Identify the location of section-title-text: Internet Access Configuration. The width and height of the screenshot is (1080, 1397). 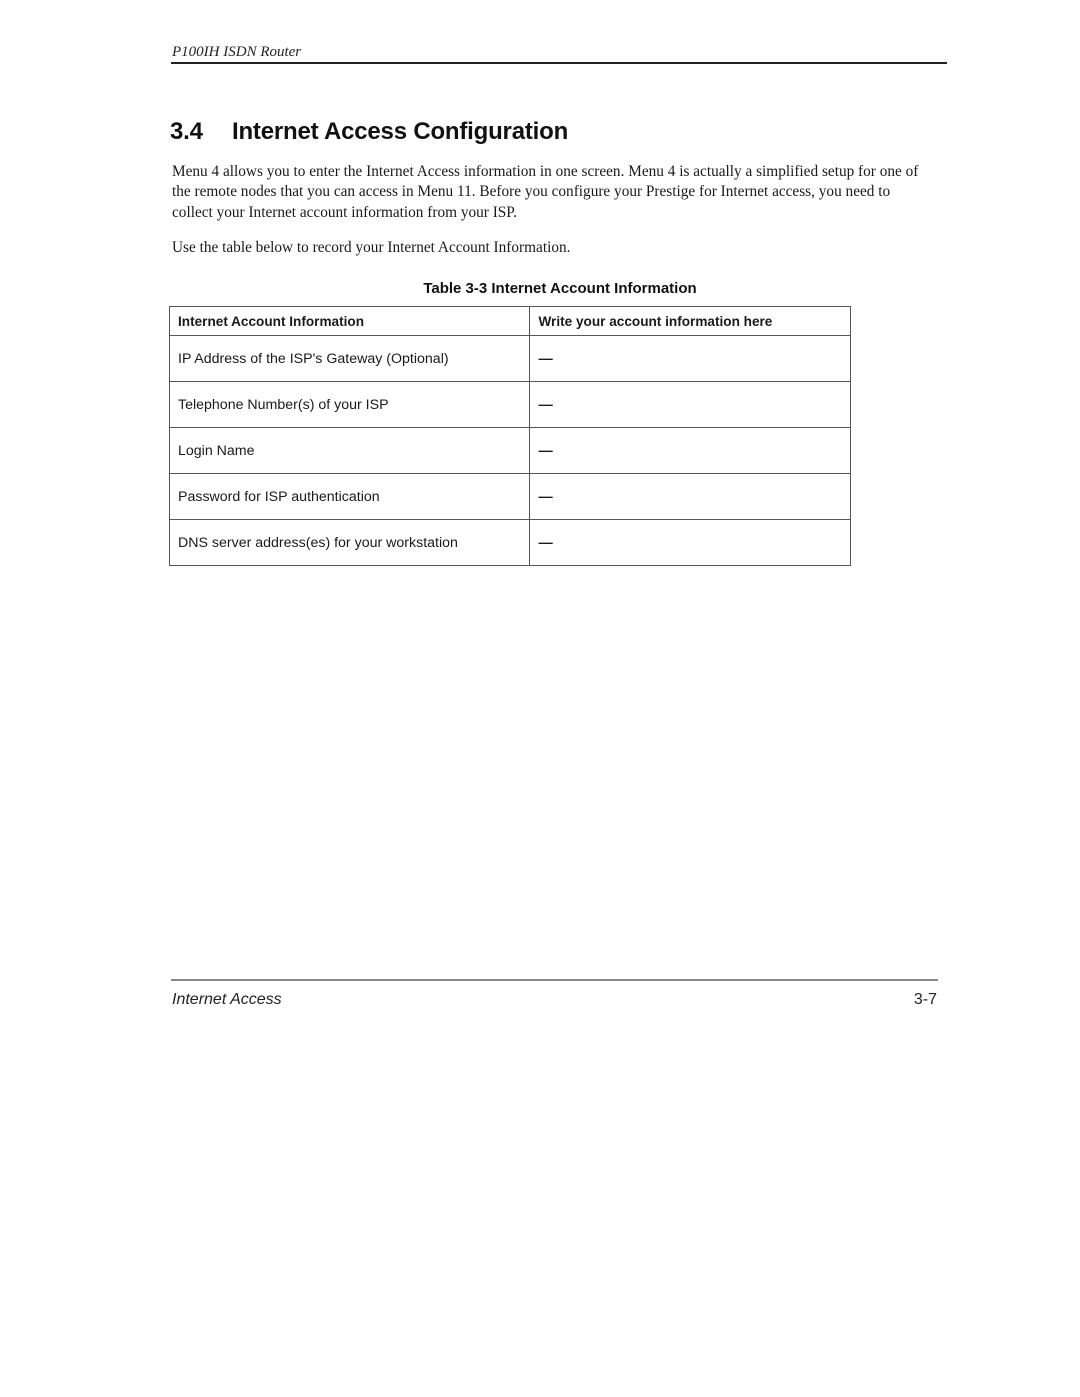
(400, 131).